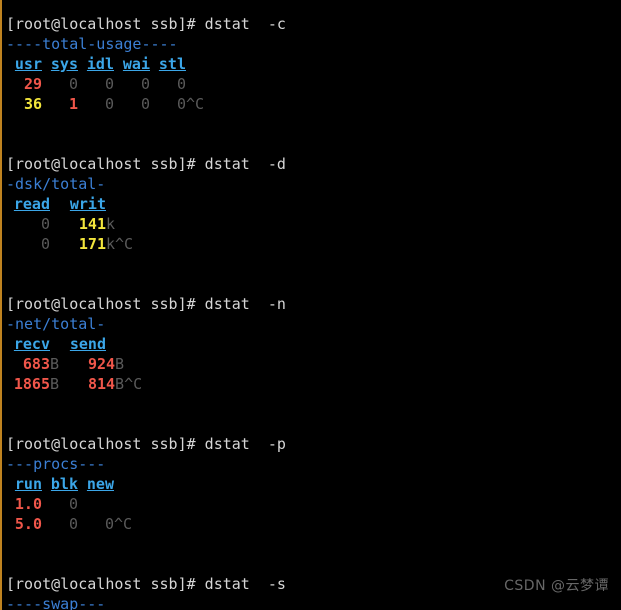  What do you see at coordinates (172, 64) in the screenshot?
I see `column-header-stl: stl` at bounding box center [172, 64].